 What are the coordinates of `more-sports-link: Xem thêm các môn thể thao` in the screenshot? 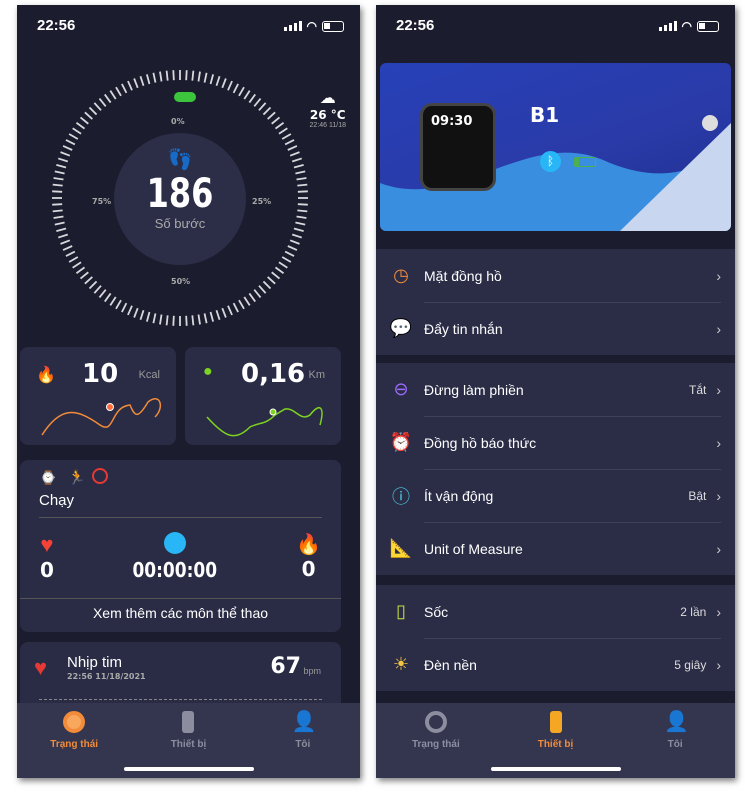 It's located at (180, 613).